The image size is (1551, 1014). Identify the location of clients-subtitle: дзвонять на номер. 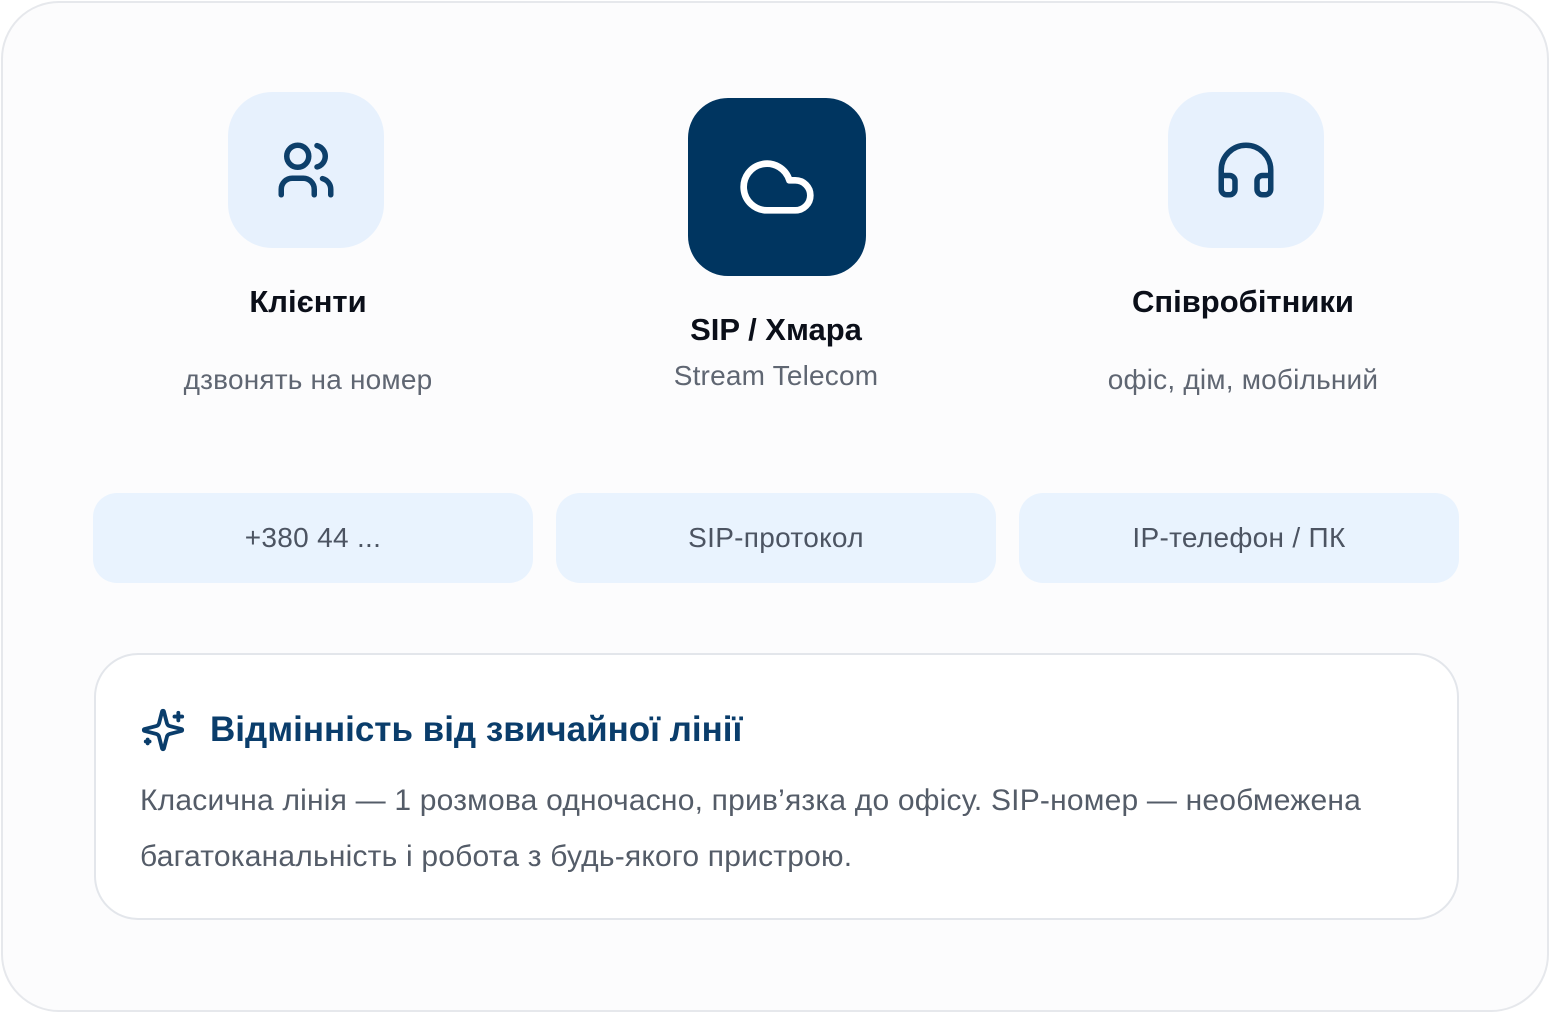
(308, 379).